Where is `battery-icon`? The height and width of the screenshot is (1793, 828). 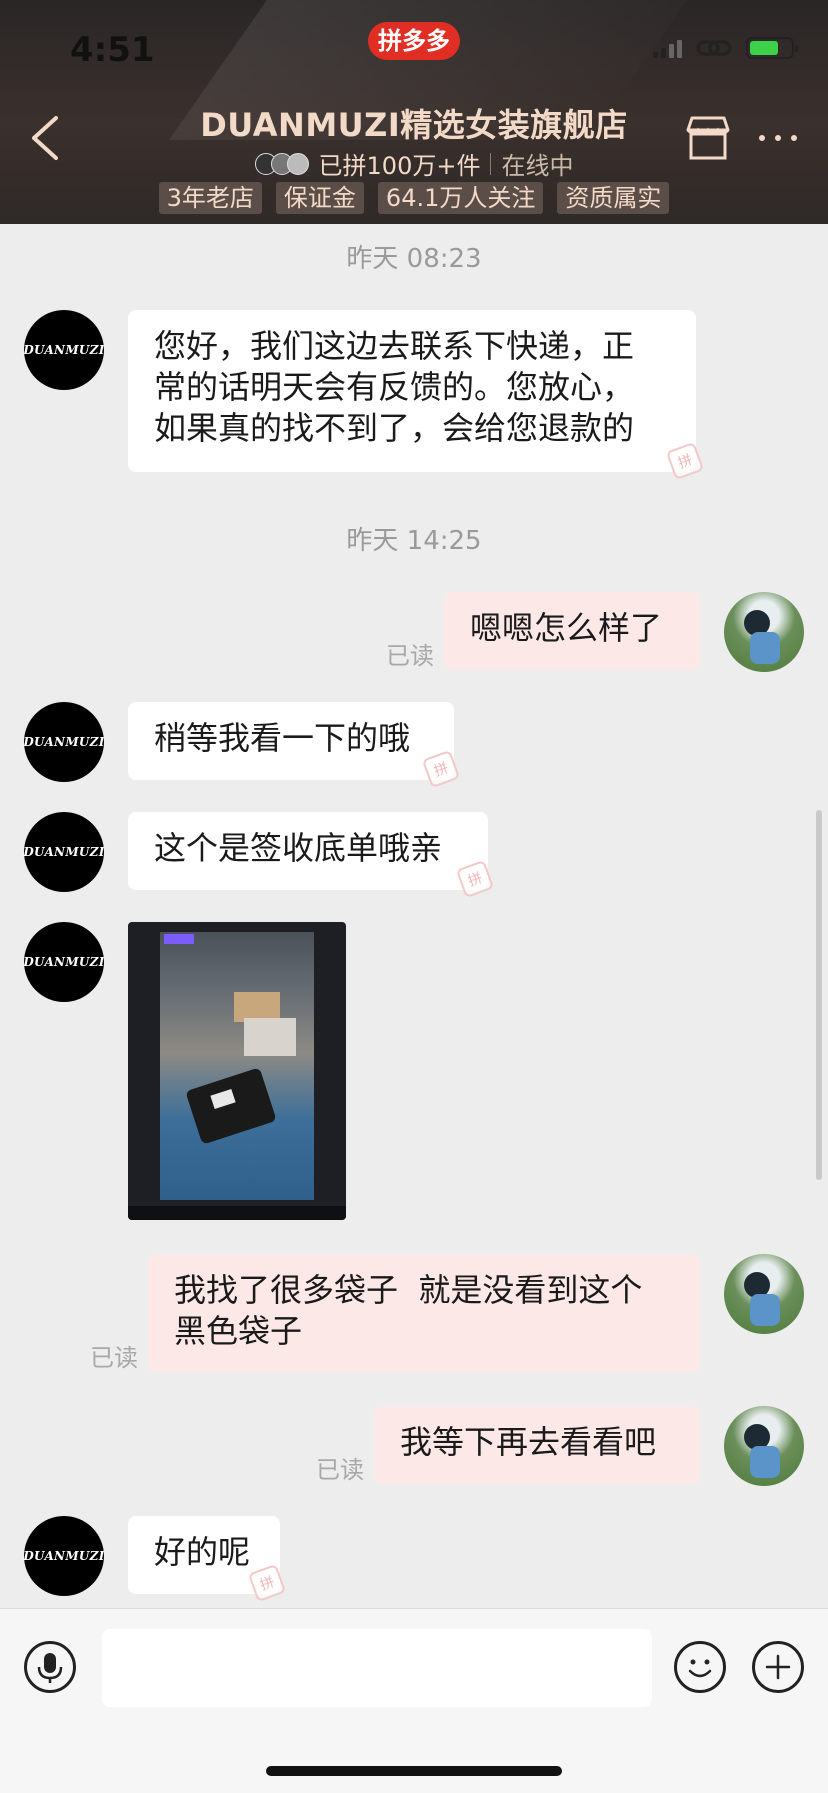
battery-icon is located at coordinates (772, 48).